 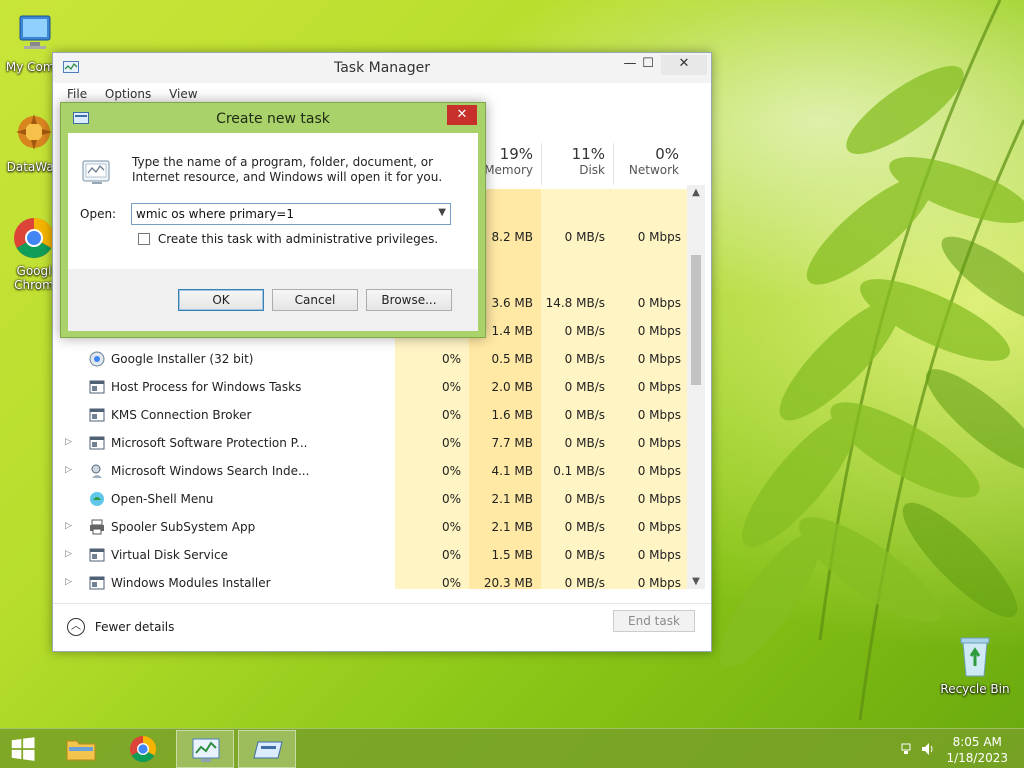 What do you see at coordinates (977, 742) in the screenshot?
I see `clock-time: 8:05 AM` at bounding box center [977, 742].